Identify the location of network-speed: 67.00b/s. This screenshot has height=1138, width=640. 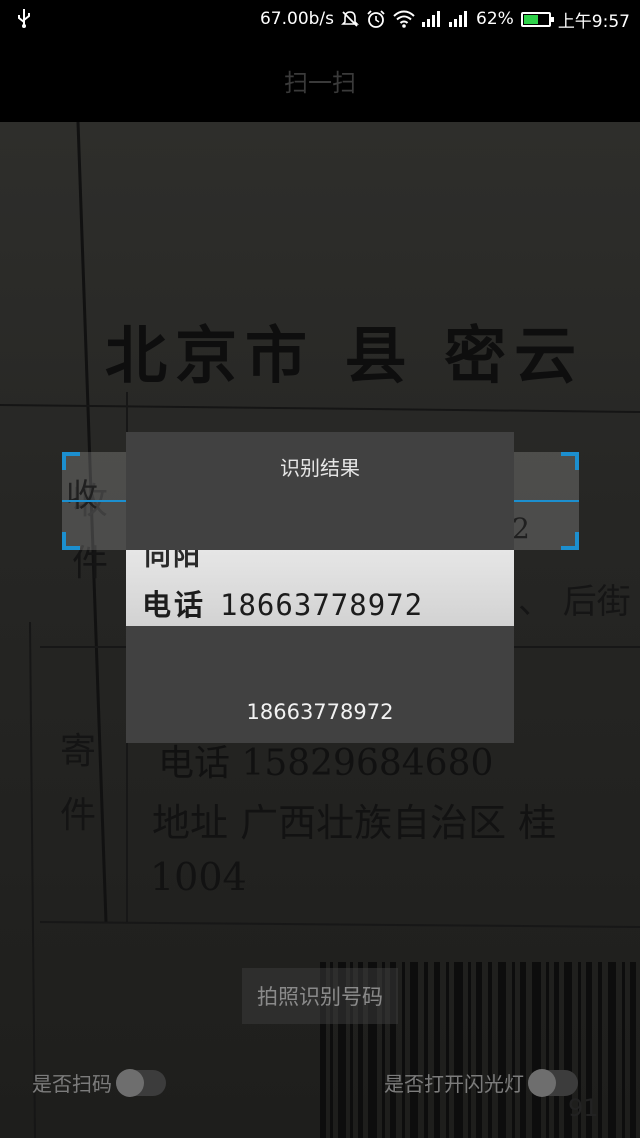
(297, 19).